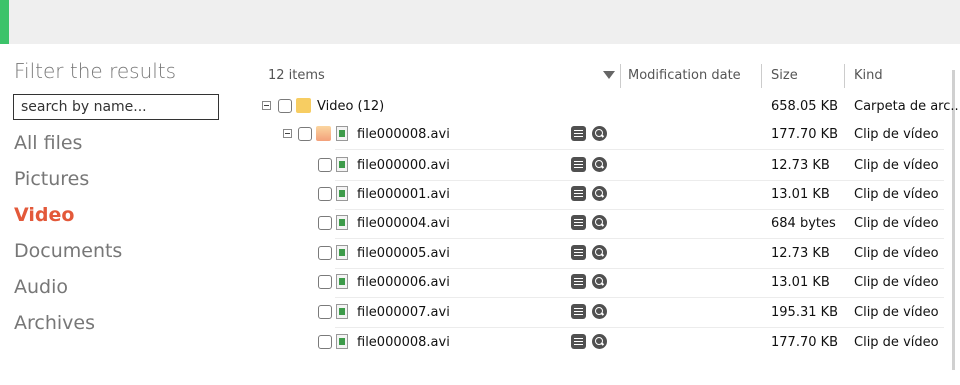  What do you see at coordinates (805, 312) in the screenshot?
I see `row-size: 195.31 KB` at bounding box center [805, 312].